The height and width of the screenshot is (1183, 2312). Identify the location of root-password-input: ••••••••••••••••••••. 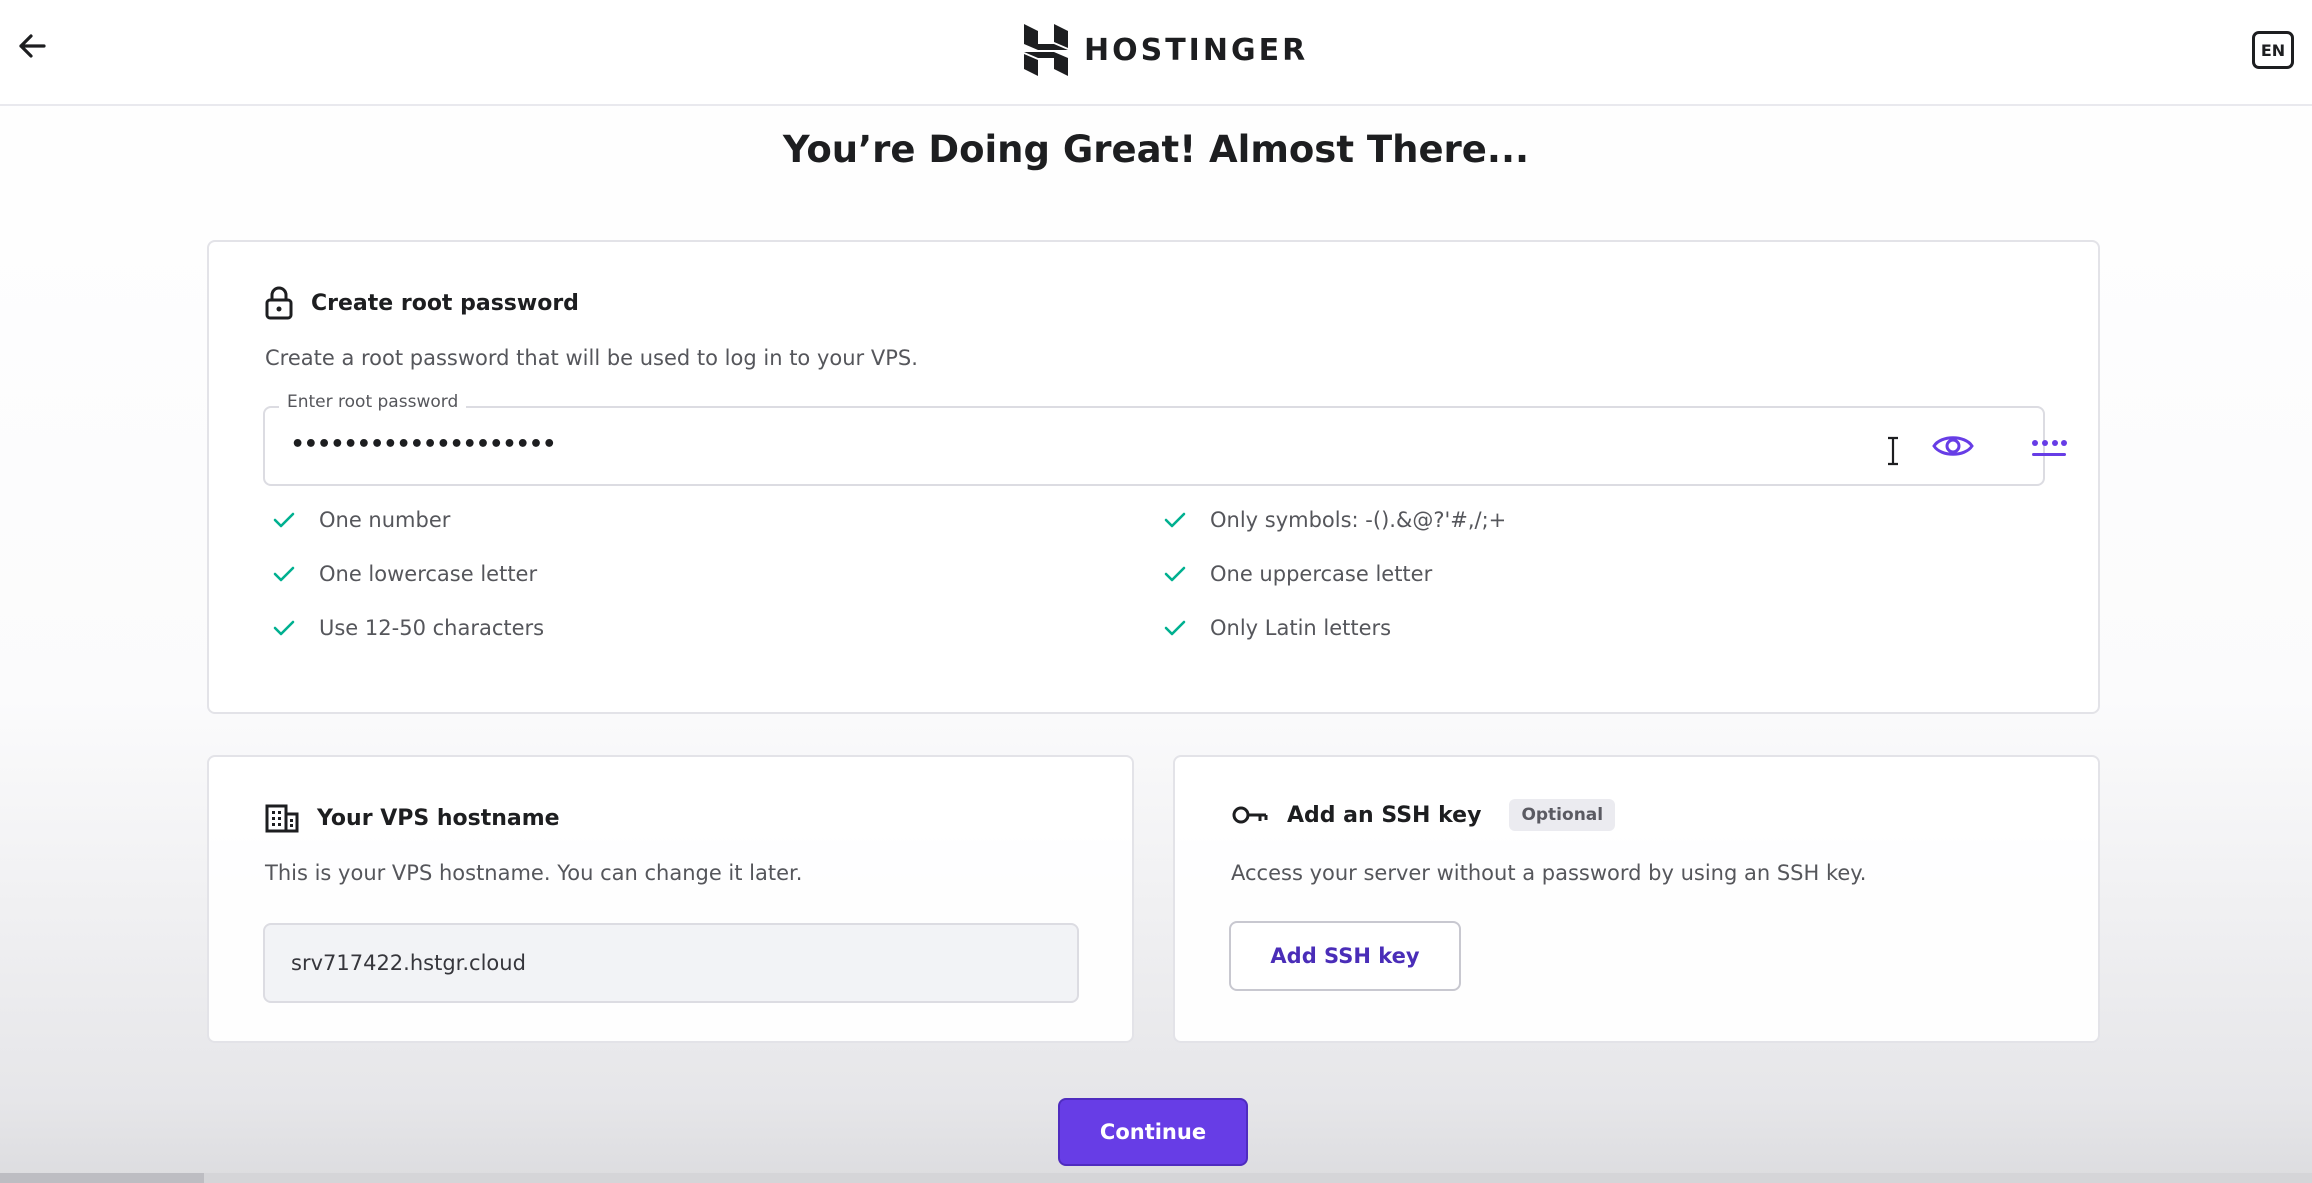
(423, 444).